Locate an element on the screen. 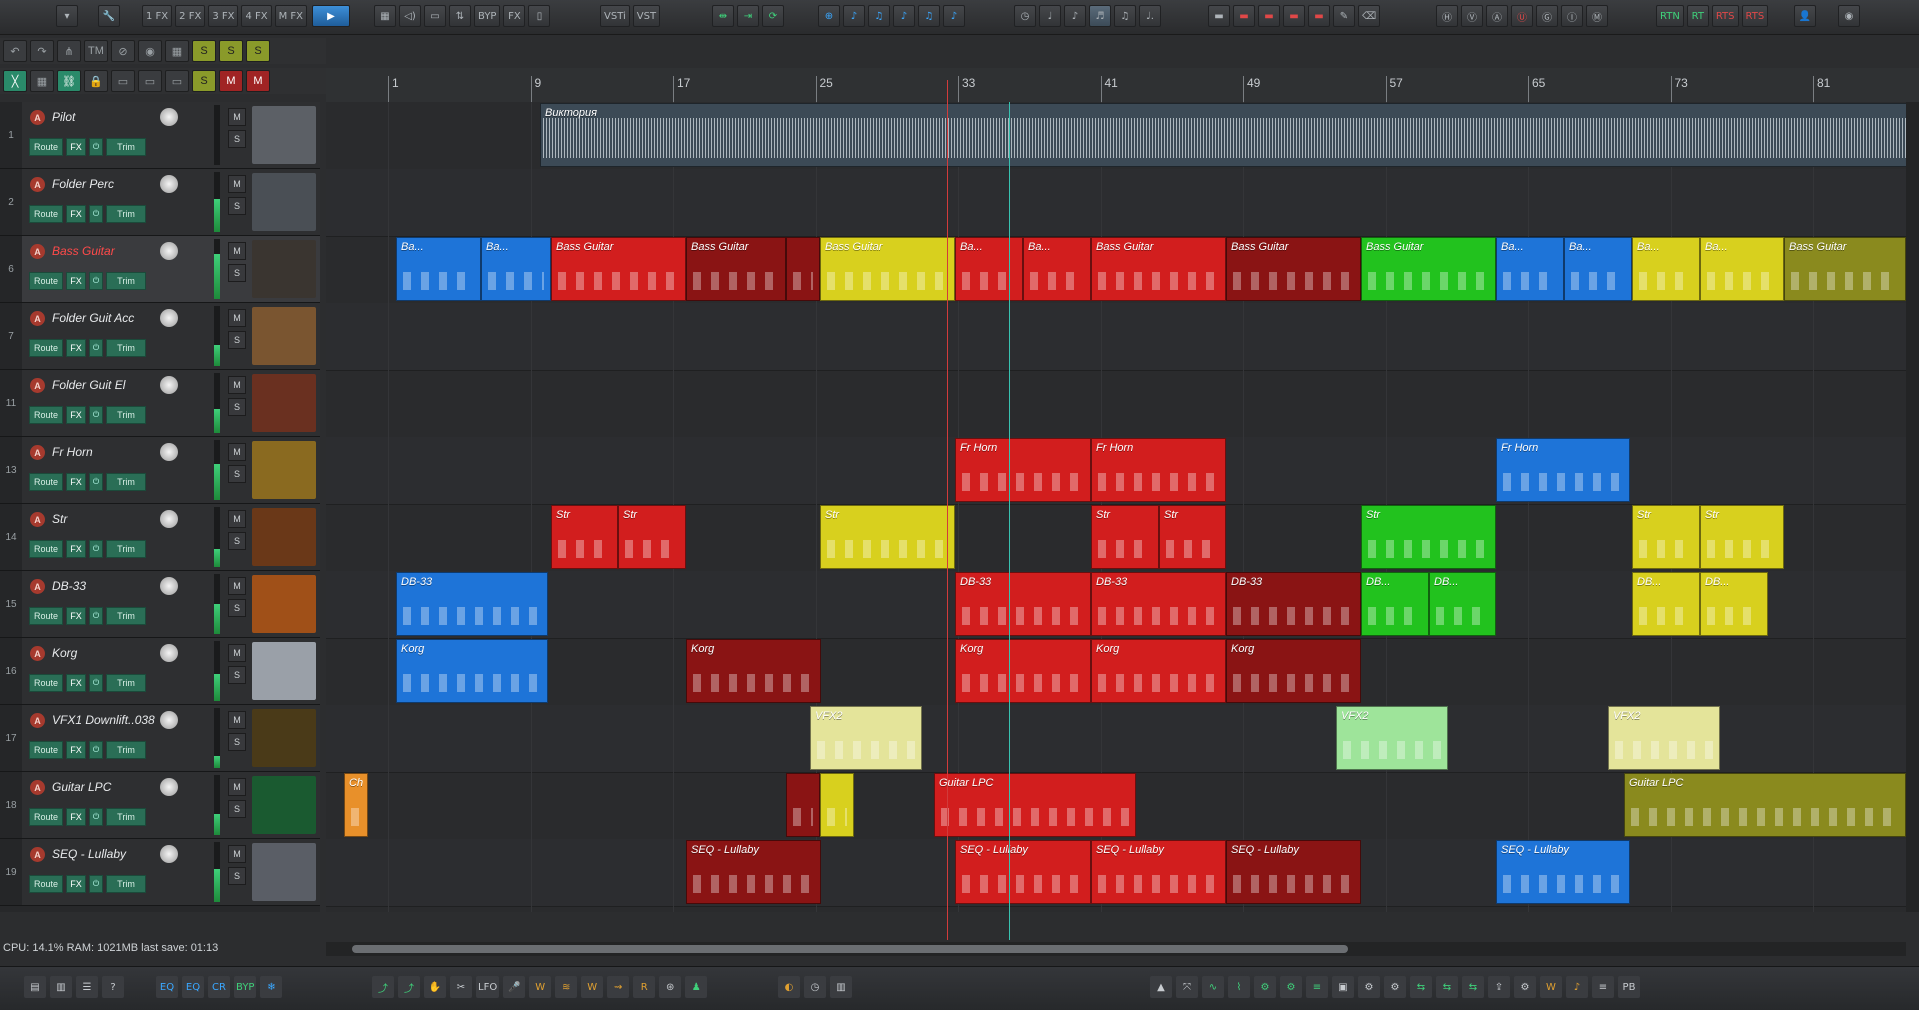 The height and width of the screenshot is (1010, 1919). tm-button: TM is located at coordinates (96, 51).